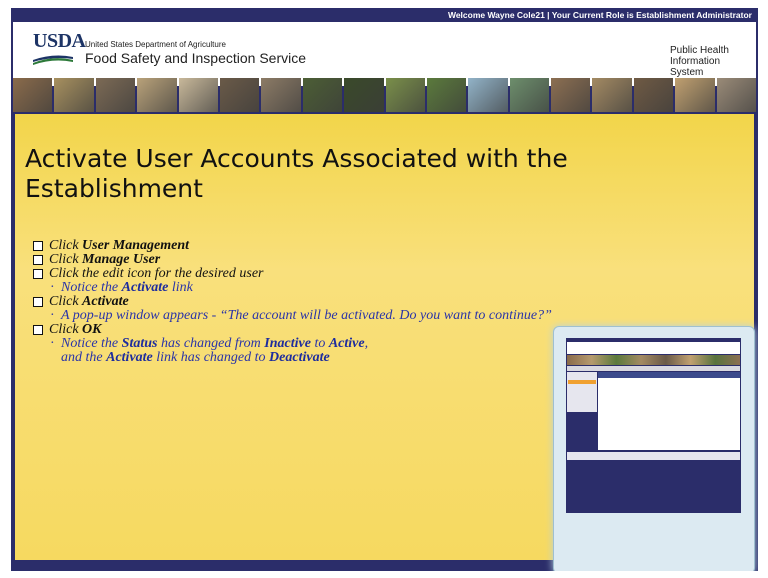  I want to click on step-manage-user: Click Manage User, so click(293, 260).